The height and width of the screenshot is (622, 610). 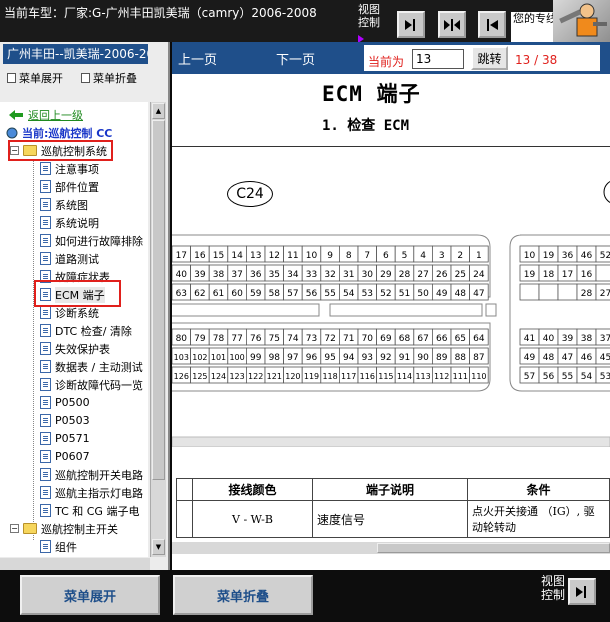 What do you see at coordinates (91, 240) in the screenshot?
I see `tree-item: 如何进行故障排除` at bounding box center [91, 240].